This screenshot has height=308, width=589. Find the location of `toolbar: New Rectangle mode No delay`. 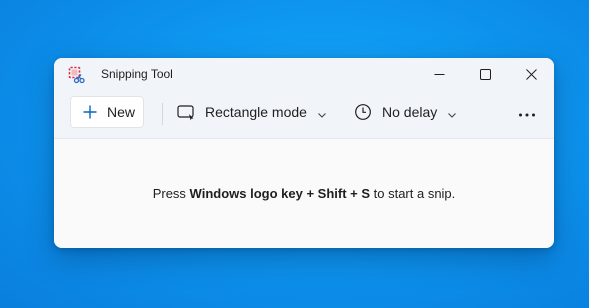

toolbar: New Rectangle mode No delay is located at coordinates (304, 114).